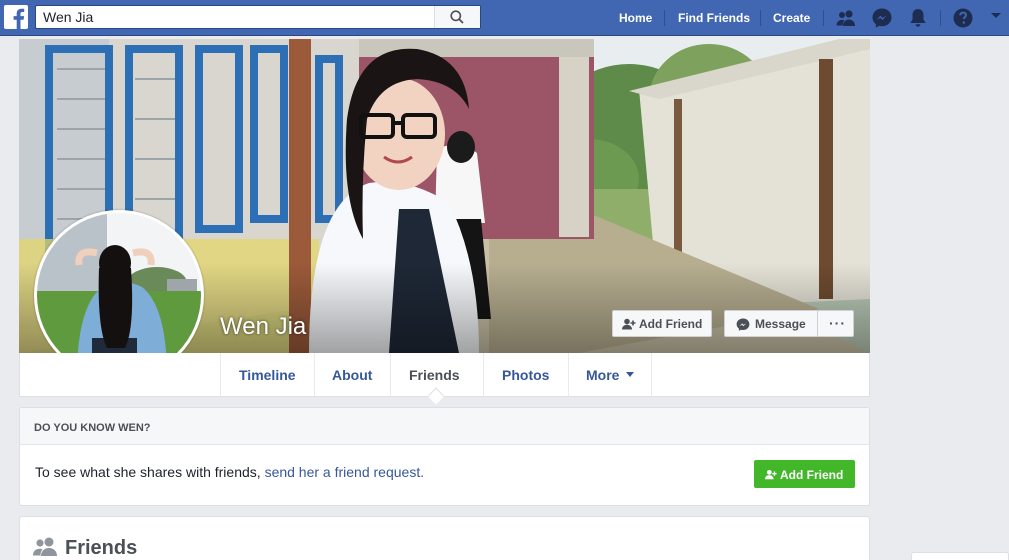  I want to click on more-options-icon: ···, so click(837, 323).